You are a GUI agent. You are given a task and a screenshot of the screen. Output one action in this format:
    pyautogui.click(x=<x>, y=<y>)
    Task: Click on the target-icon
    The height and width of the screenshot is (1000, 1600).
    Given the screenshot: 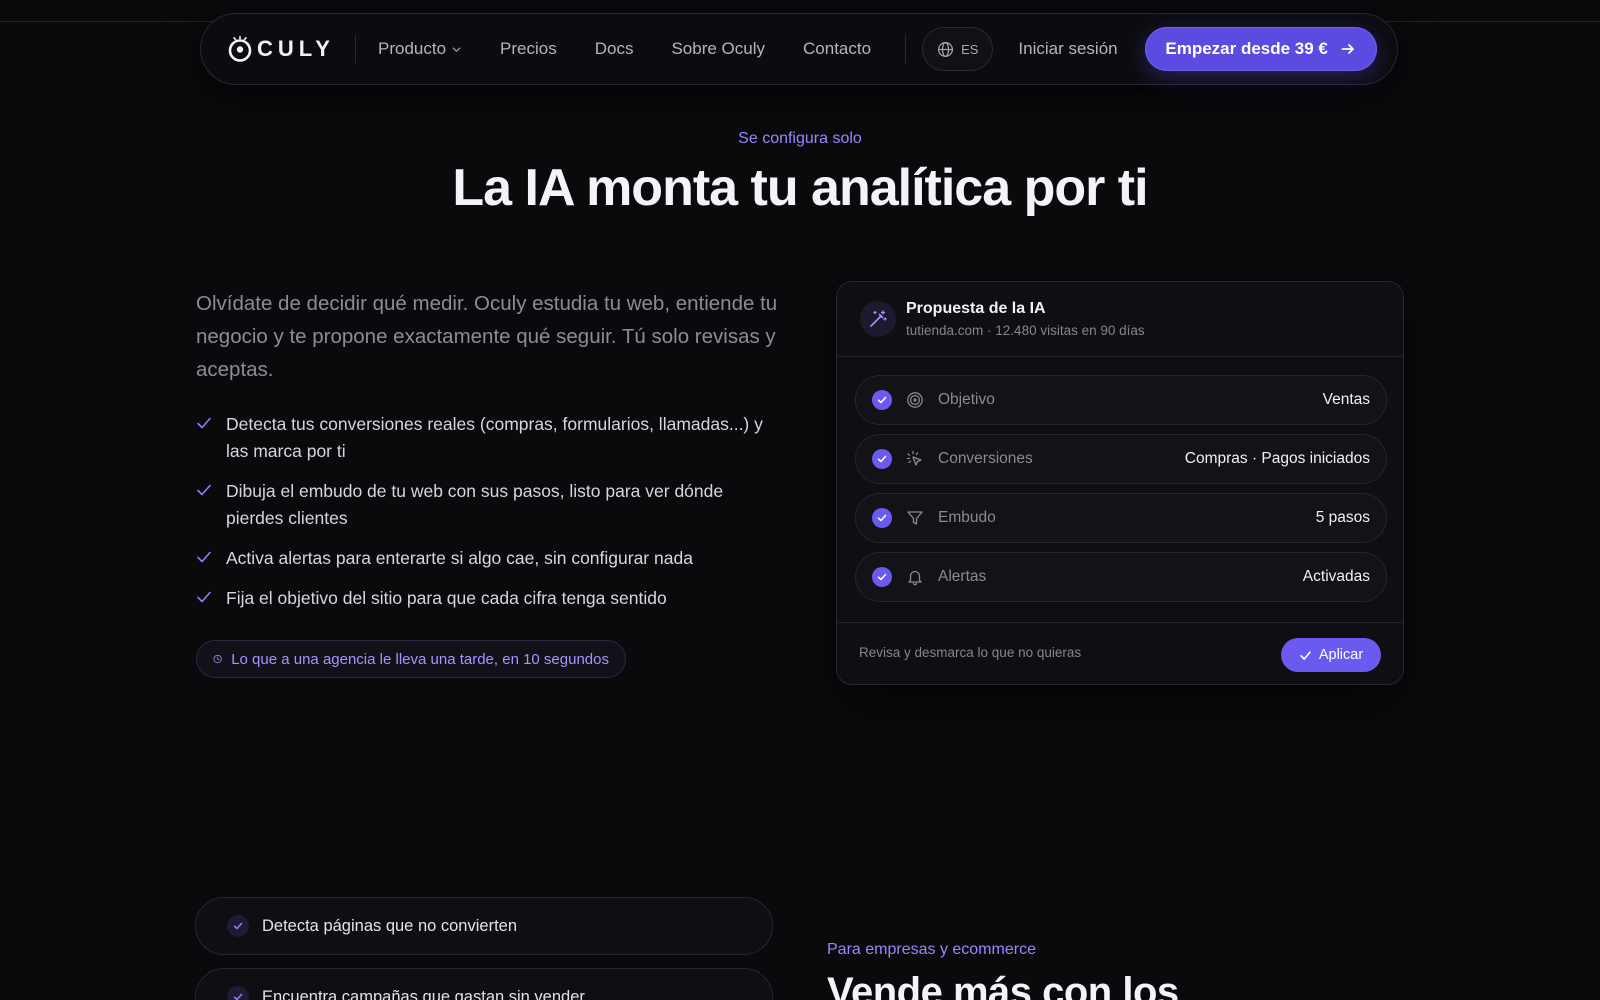 What is the action you would take?
    pyautogui.click(x=915, y=400)
    